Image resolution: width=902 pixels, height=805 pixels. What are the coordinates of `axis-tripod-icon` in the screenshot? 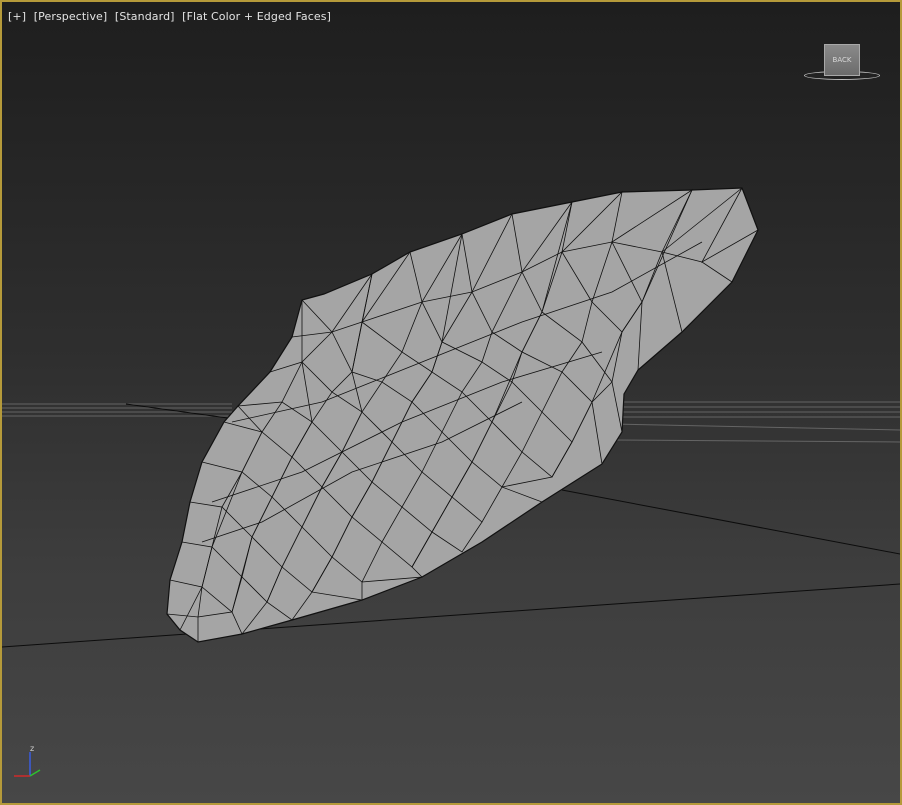 It's located at (27, 764).